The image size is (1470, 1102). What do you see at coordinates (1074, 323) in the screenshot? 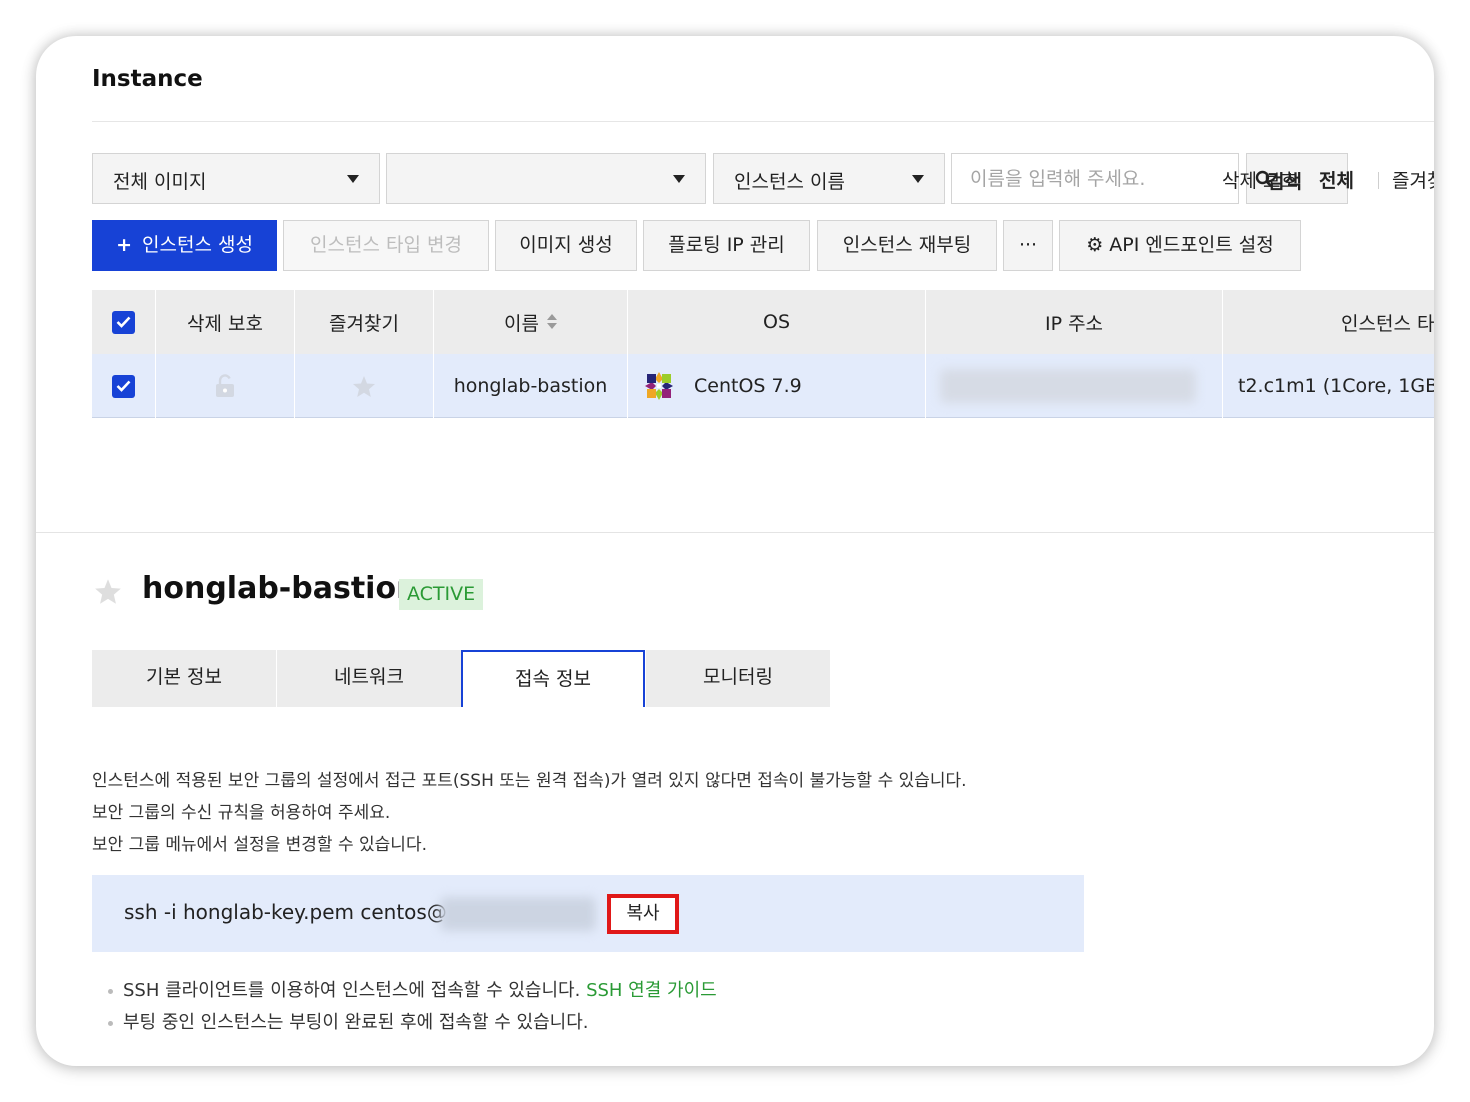
I see `column-ip: IP 주소` at bounding box center [1074, 323].